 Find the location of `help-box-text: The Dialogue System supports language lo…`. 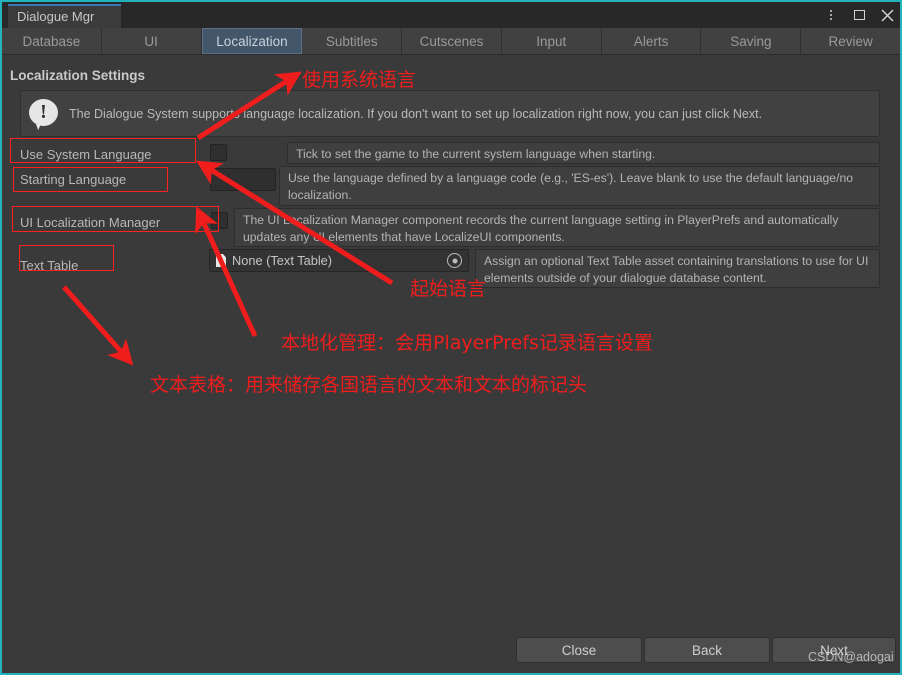

help-box-text: The Dialogue System supports language lo… is located at coordinates (416, 113).